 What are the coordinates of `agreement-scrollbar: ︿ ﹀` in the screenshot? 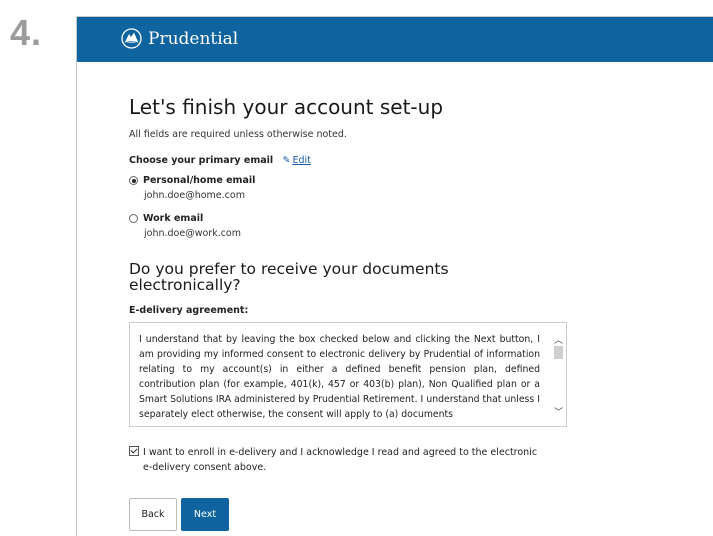 It's located at (558, 374).